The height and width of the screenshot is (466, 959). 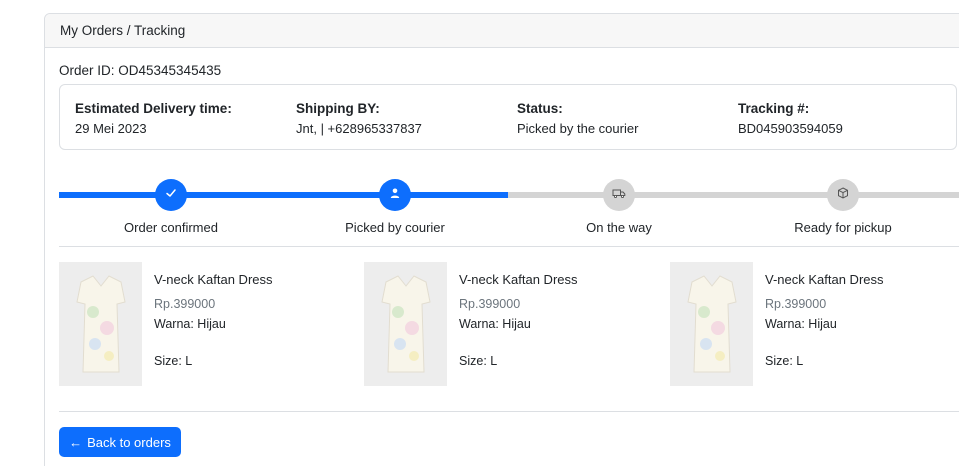 I want to click on step-ready-for-pickup, so click(x=843, y=195).